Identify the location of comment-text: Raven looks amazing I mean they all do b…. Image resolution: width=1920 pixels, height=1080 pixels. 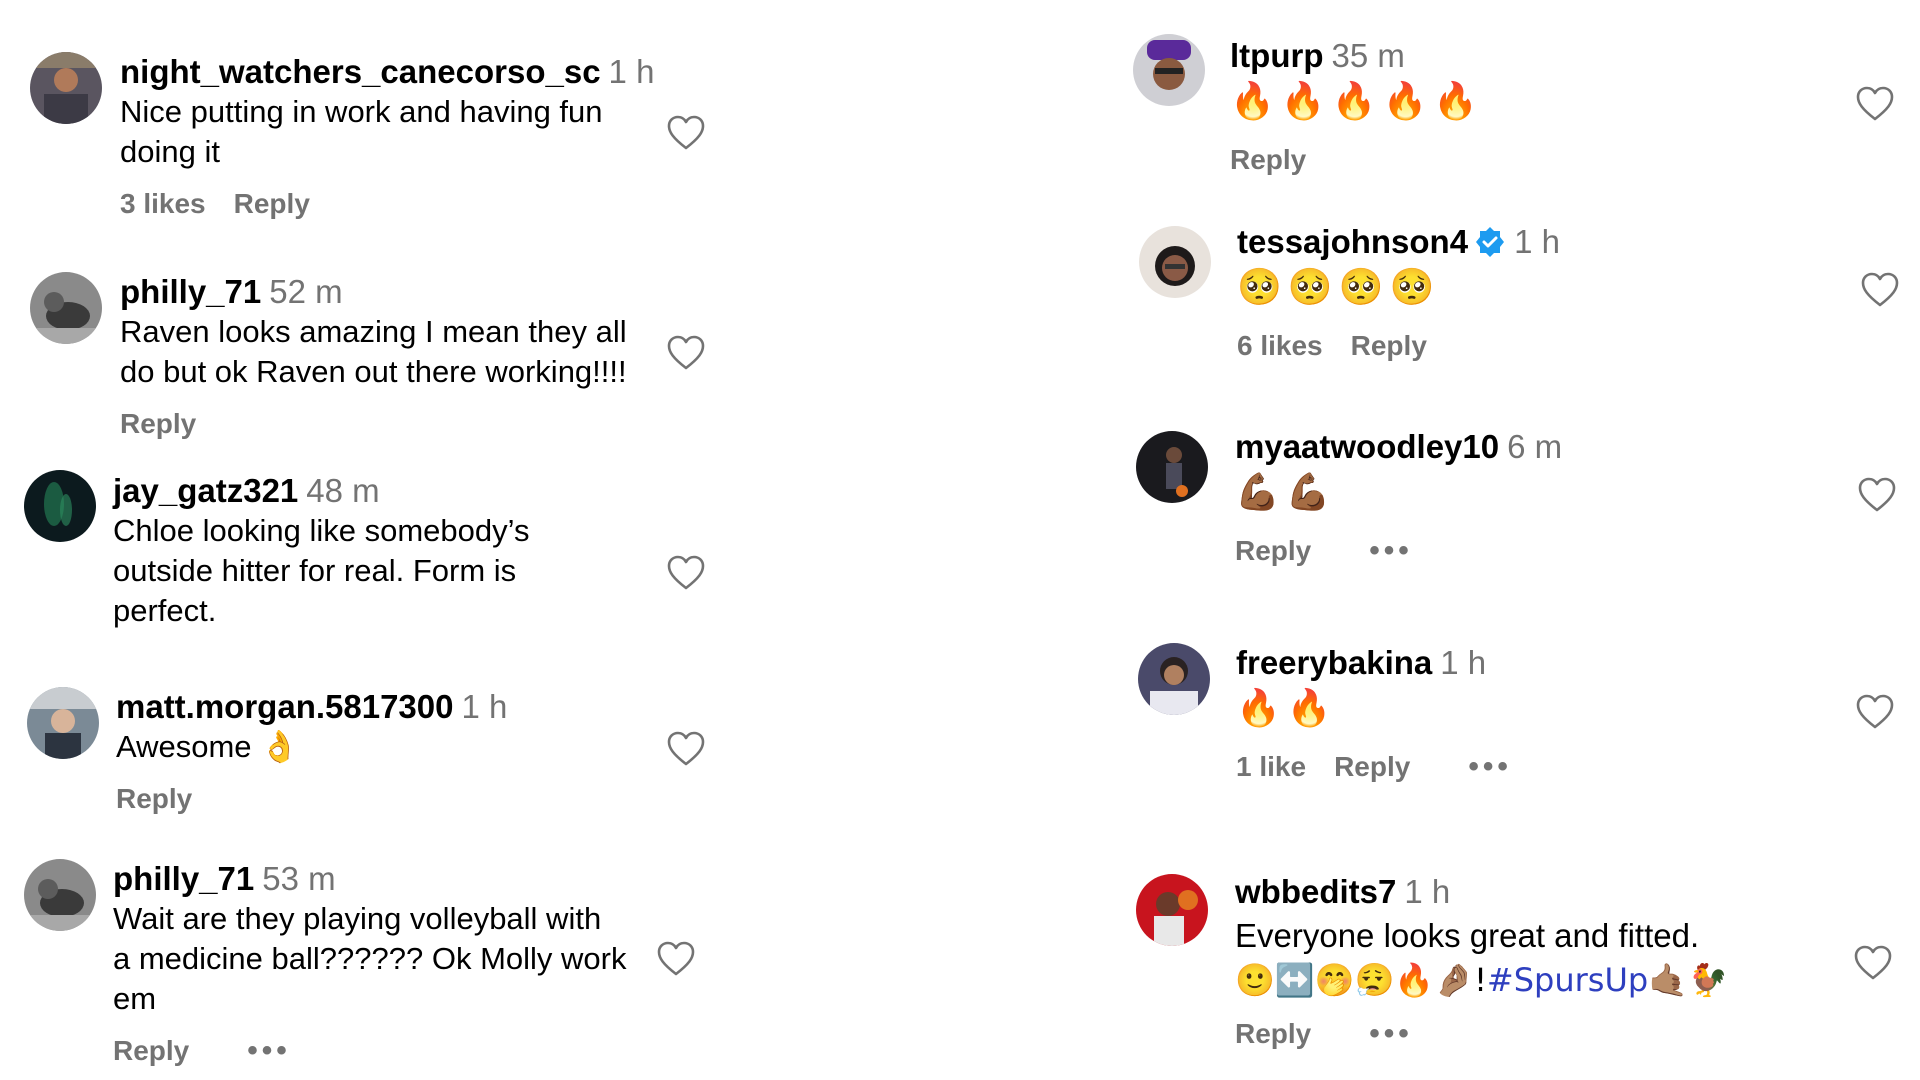
(373, 351).